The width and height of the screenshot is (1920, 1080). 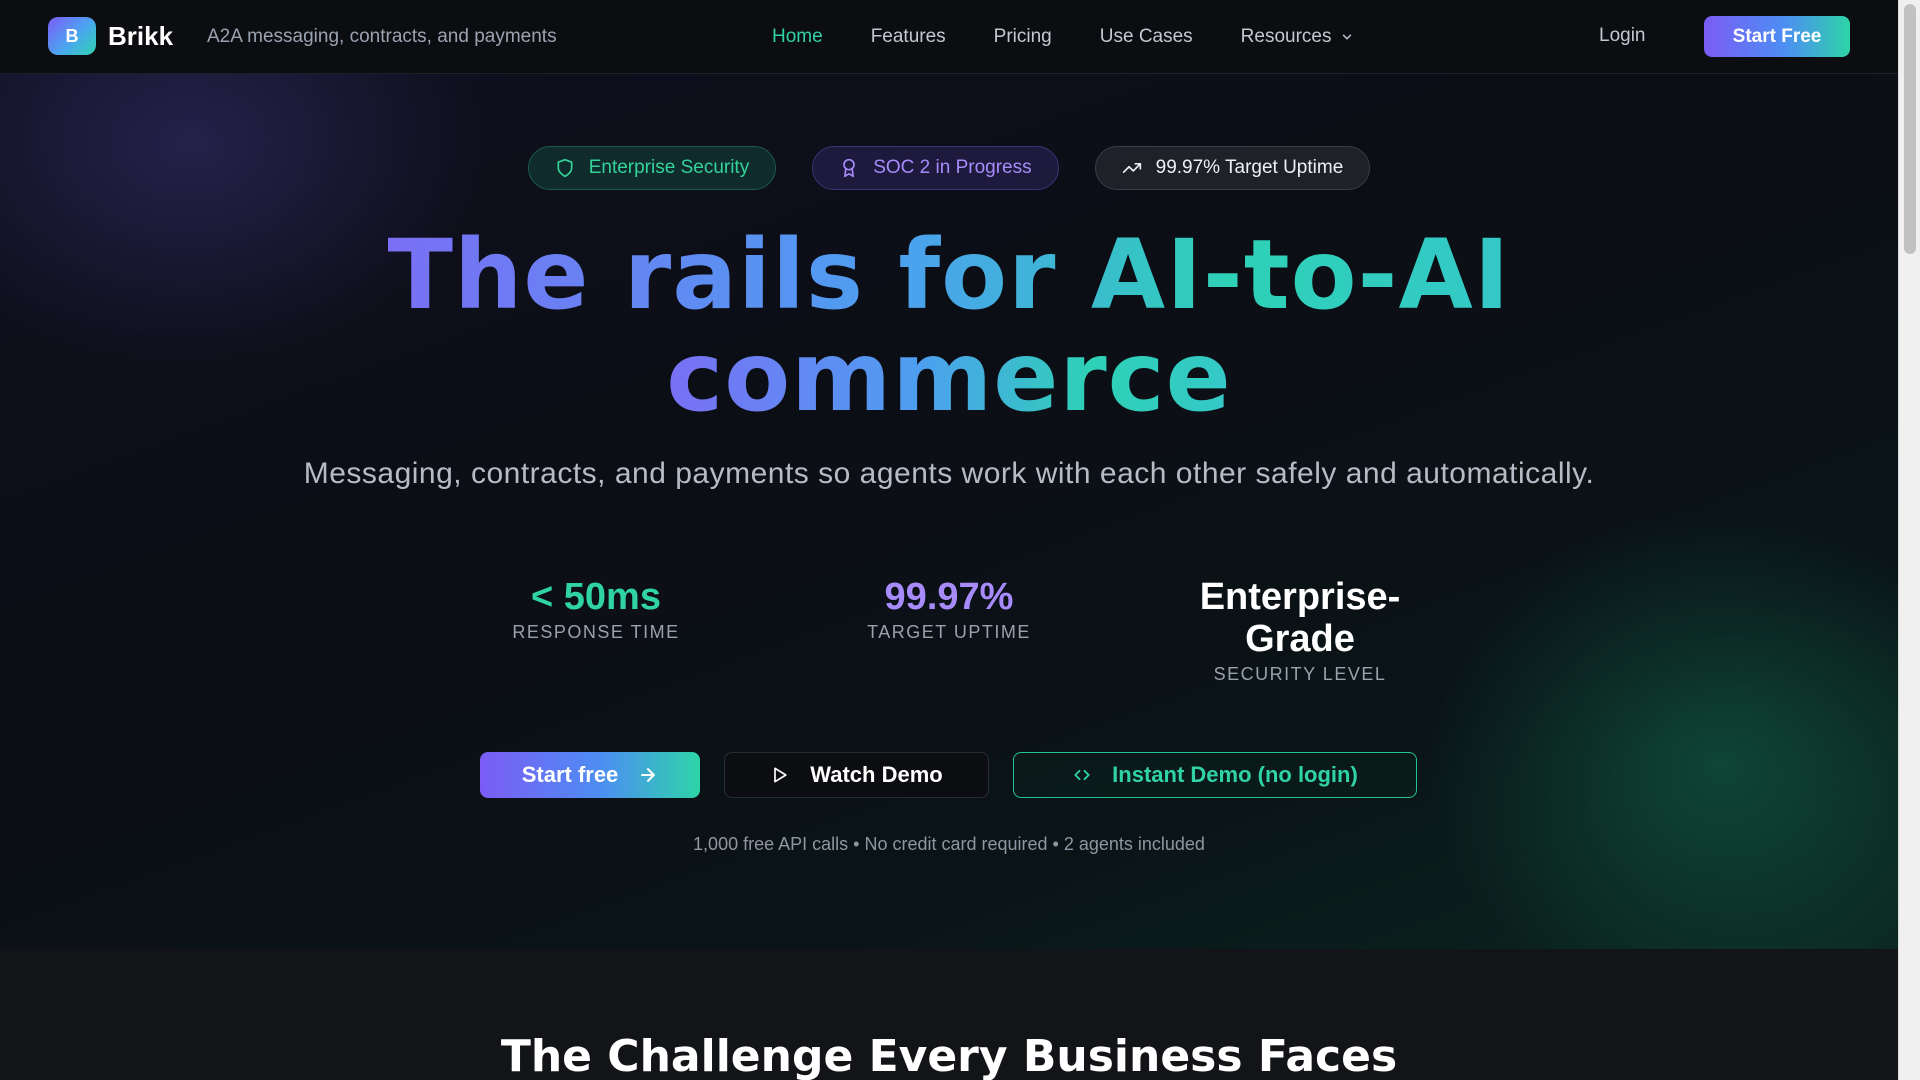 I want to click on headline-line-1: The rails for AI-to-AI, so click(x=949, y=275).